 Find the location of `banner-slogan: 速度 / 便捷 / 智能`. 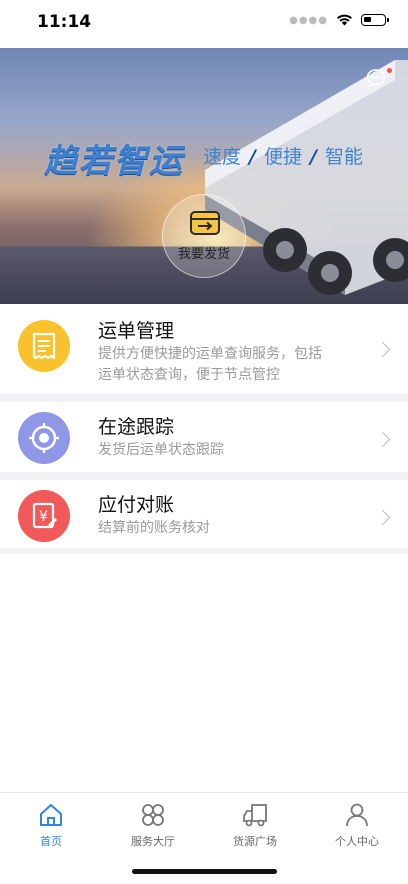

banner-slogan: 速度 / 便捷 / 智能 is located at coordinates (283, 157).